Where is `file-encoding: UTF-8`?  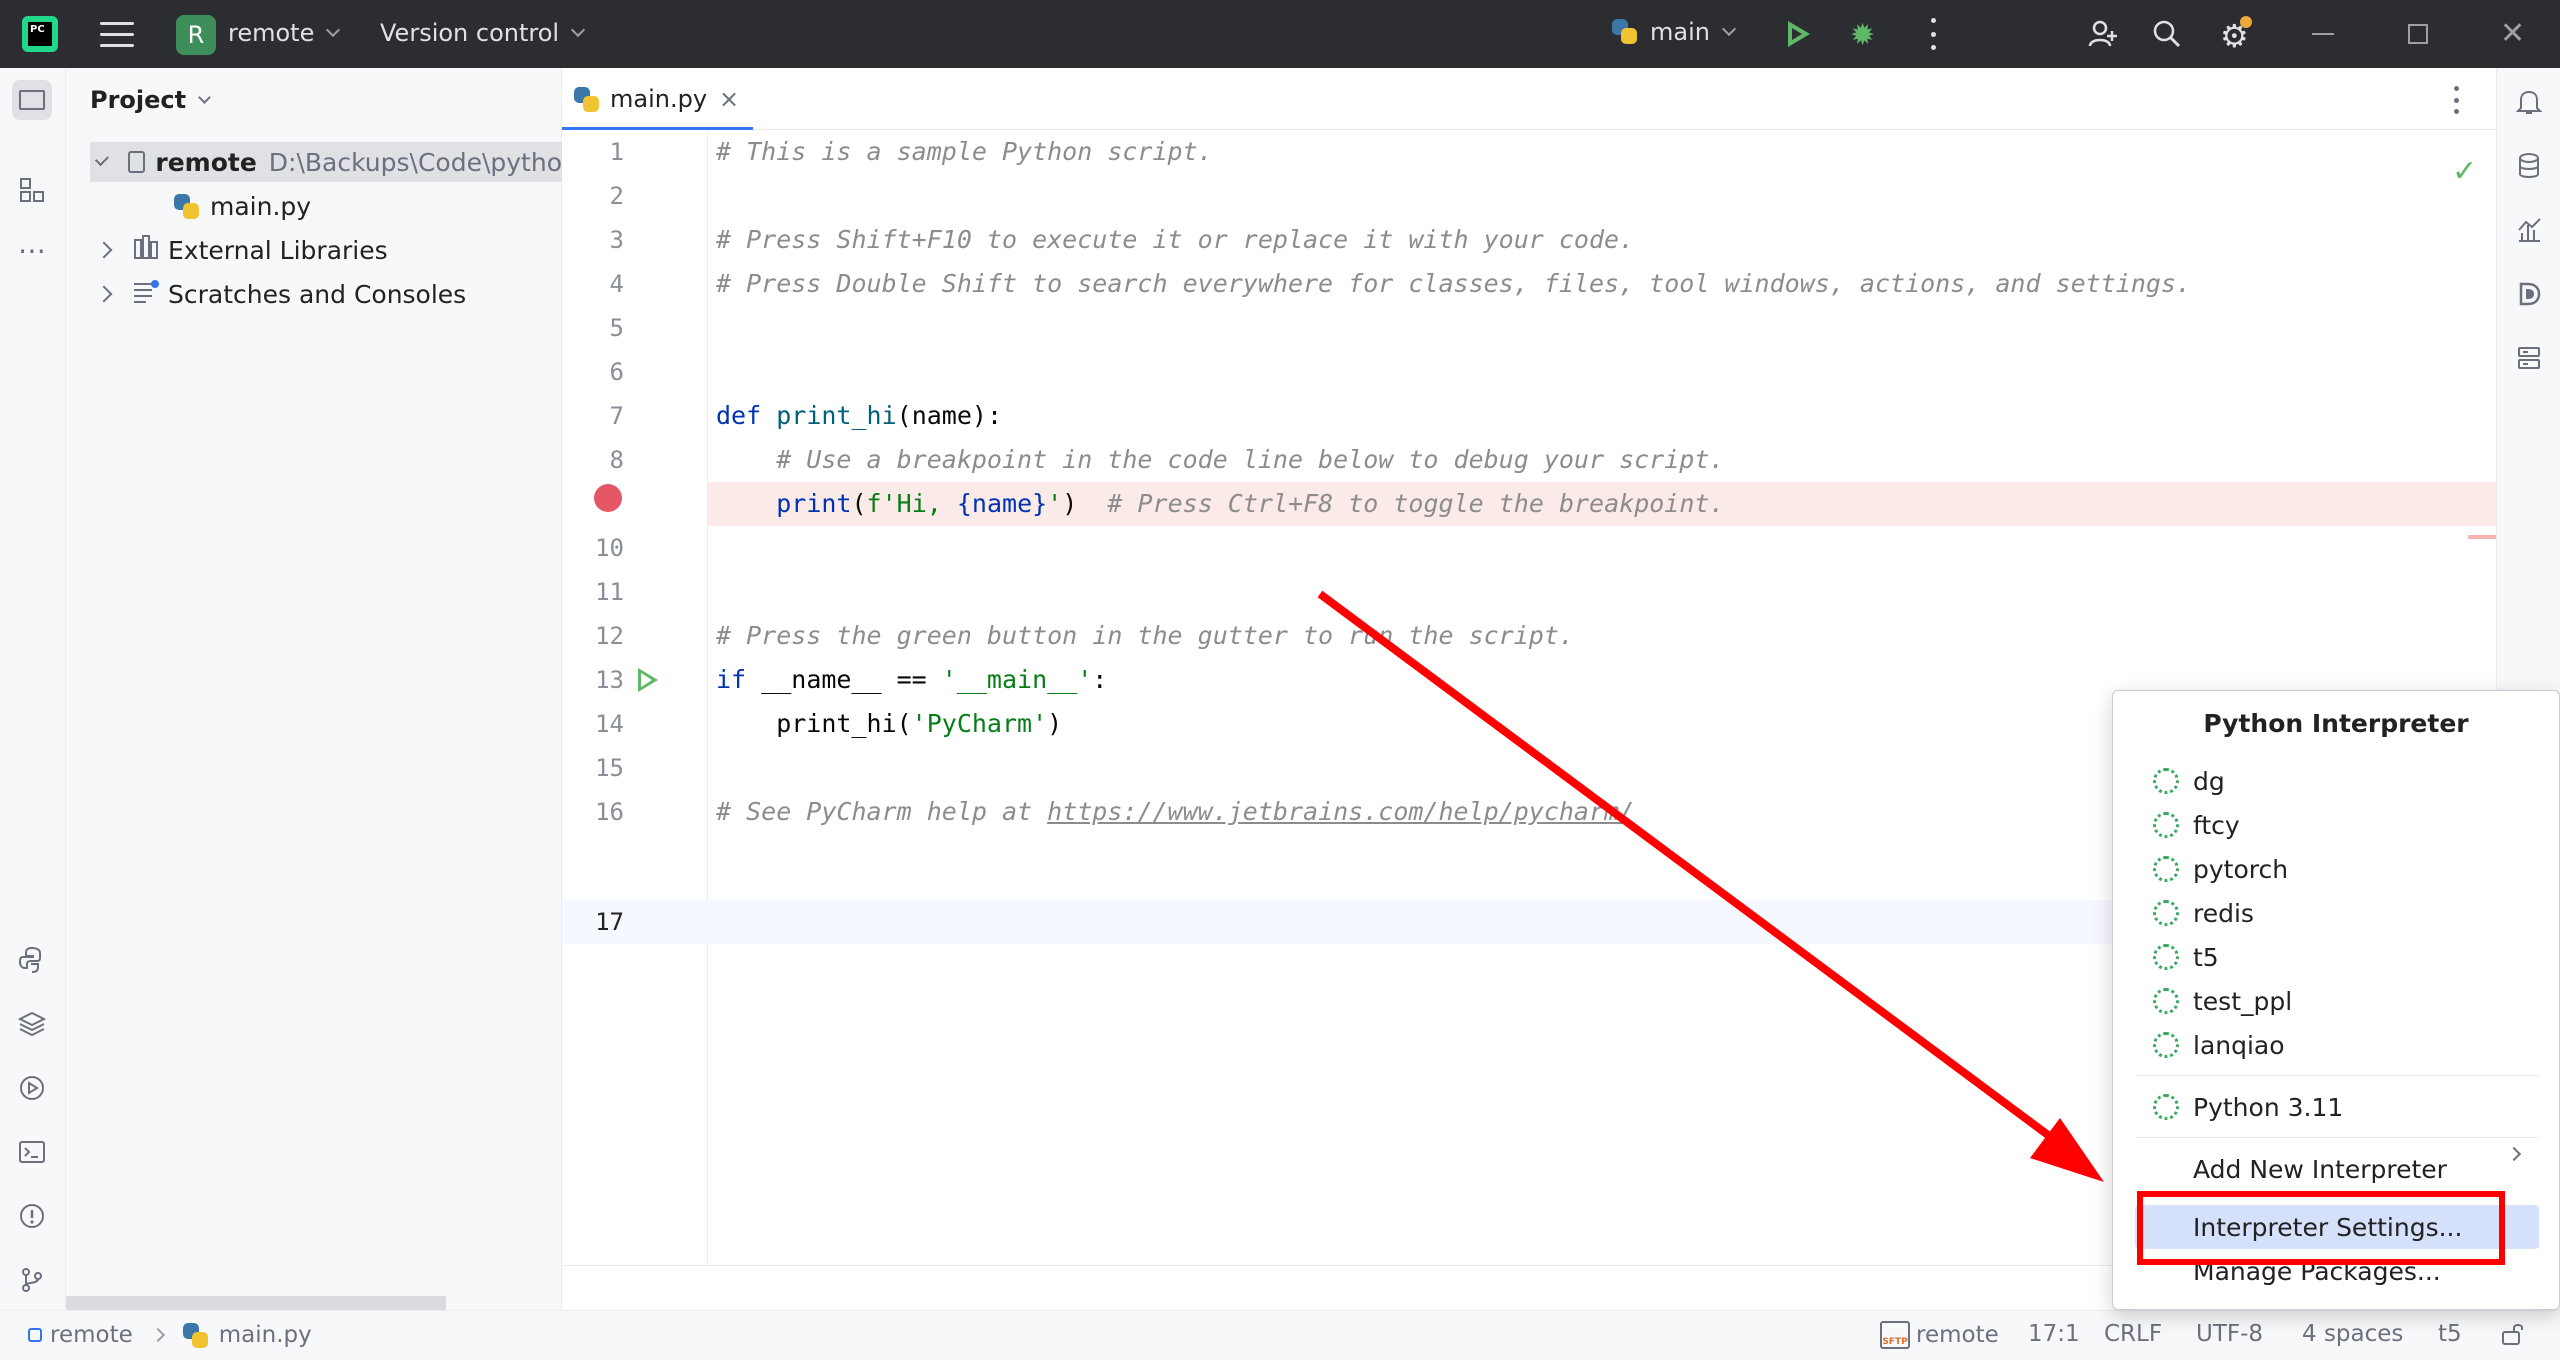 file-encoding: UTF-8 is located at coordinates (2229, 1334).